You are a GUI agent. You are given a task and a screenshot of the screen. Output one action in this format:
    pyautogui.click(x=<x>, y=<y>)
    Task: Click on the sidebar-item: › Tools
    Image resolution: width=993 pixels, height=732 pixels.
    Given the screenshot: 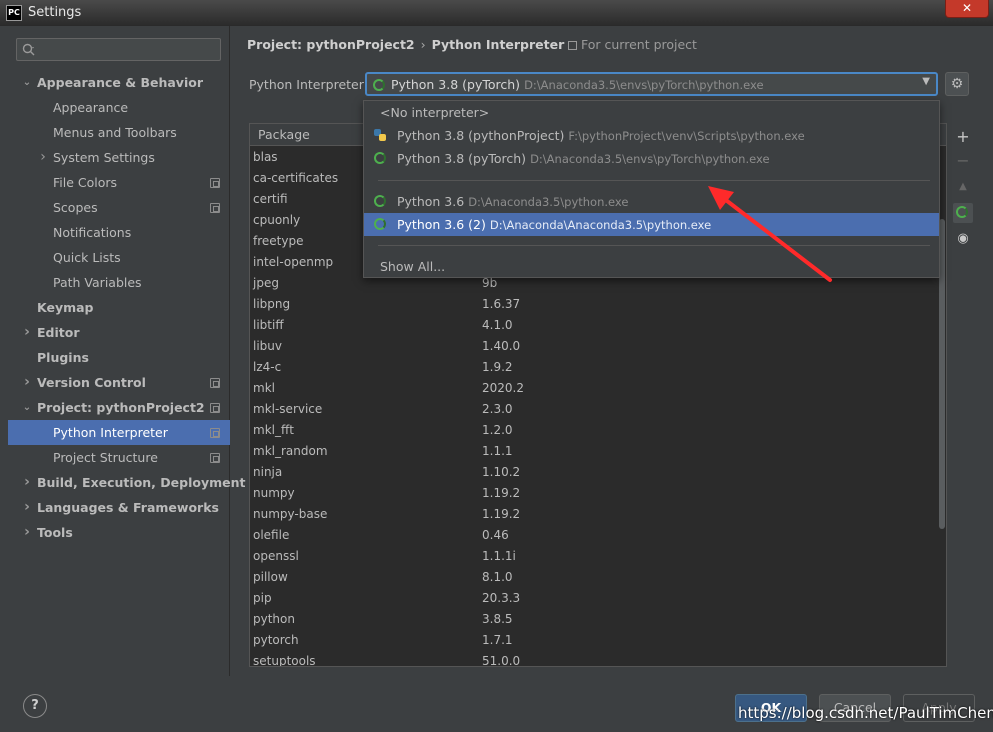 What is the action you would take?
    pyautogui.click(x=119, y=532)
    